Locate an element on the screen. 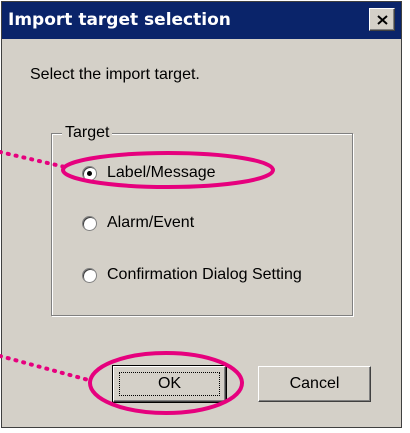  radio-option-confirmation-dialog-setting: Confirmation Dialog Setting is located at coordinates (192, 275).